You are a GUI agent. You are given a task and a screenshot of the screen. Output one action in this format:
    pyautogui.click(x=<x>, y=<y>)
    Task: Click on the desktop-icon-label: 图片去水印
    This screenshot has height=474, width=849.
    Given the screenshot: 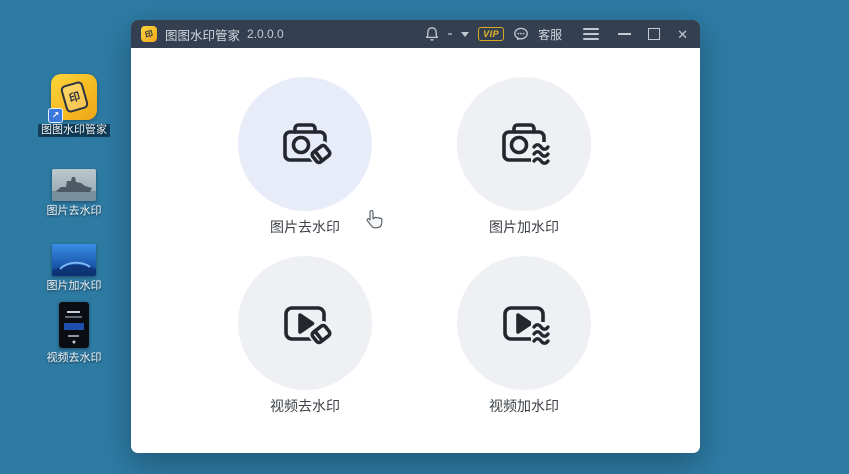 What is the action you would take?
    pyautogui.click(x=74, y=211)
    